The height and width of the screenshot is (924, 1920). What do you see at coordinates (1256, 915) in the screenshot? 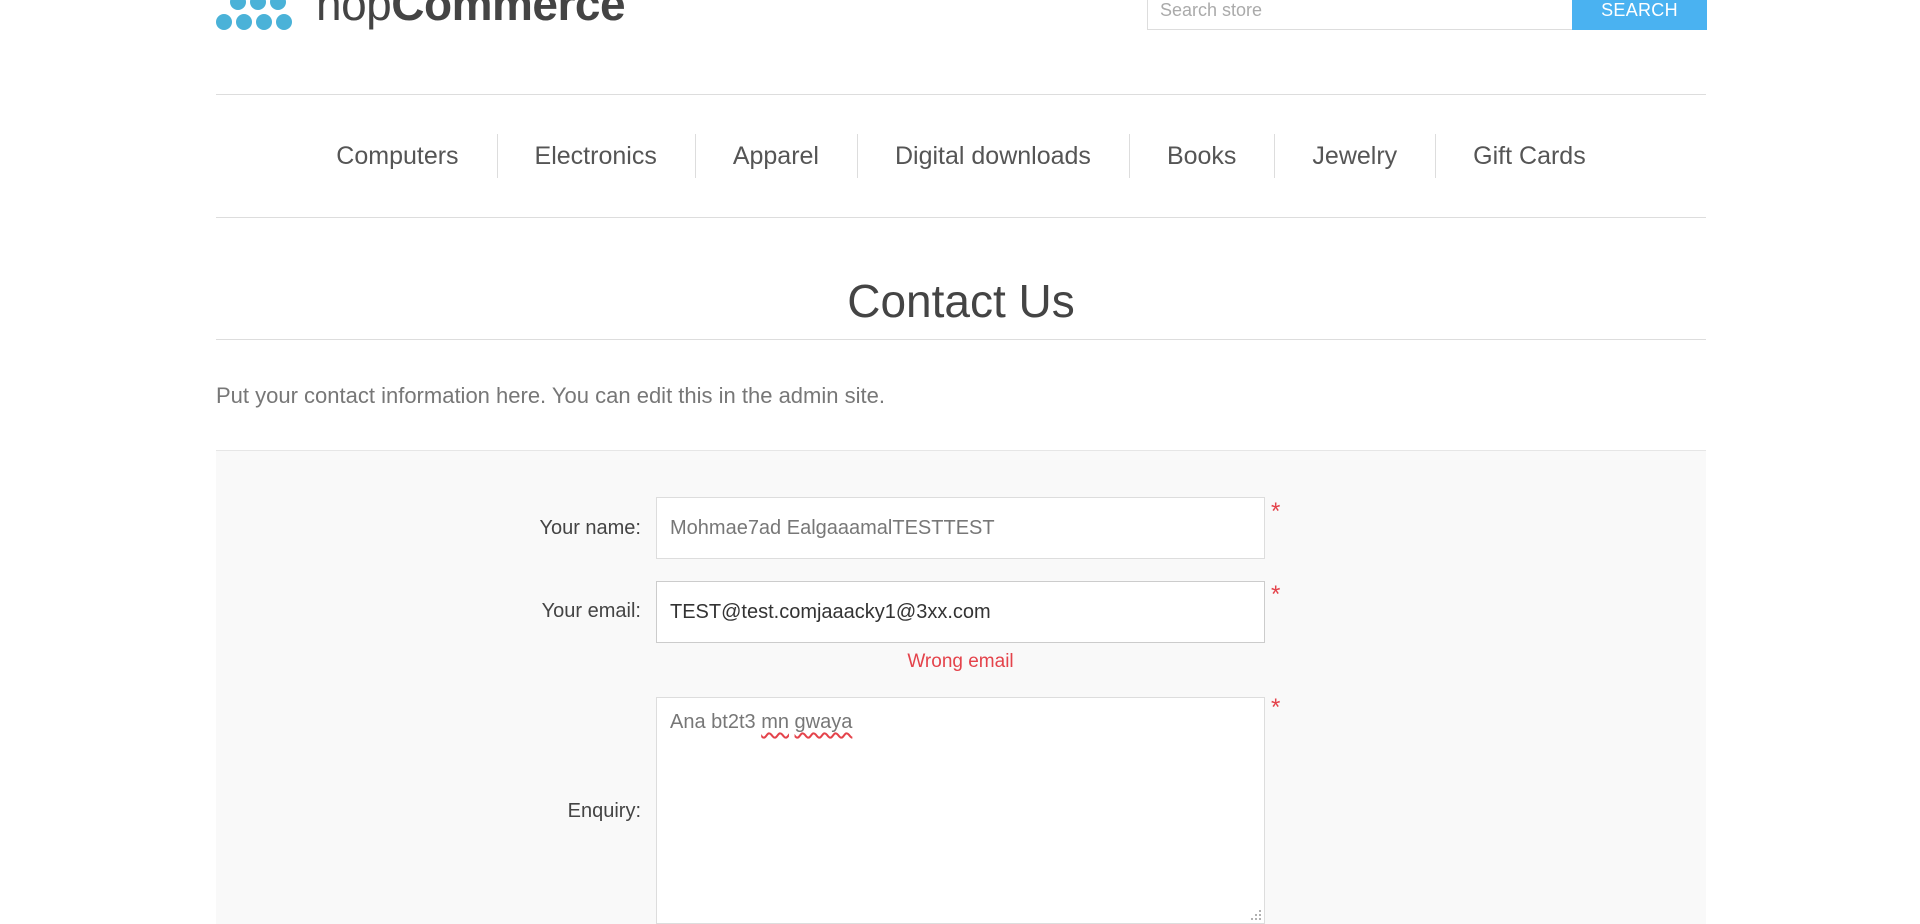
I see `resize-grip-icon` at bounding box center [1256, 915].